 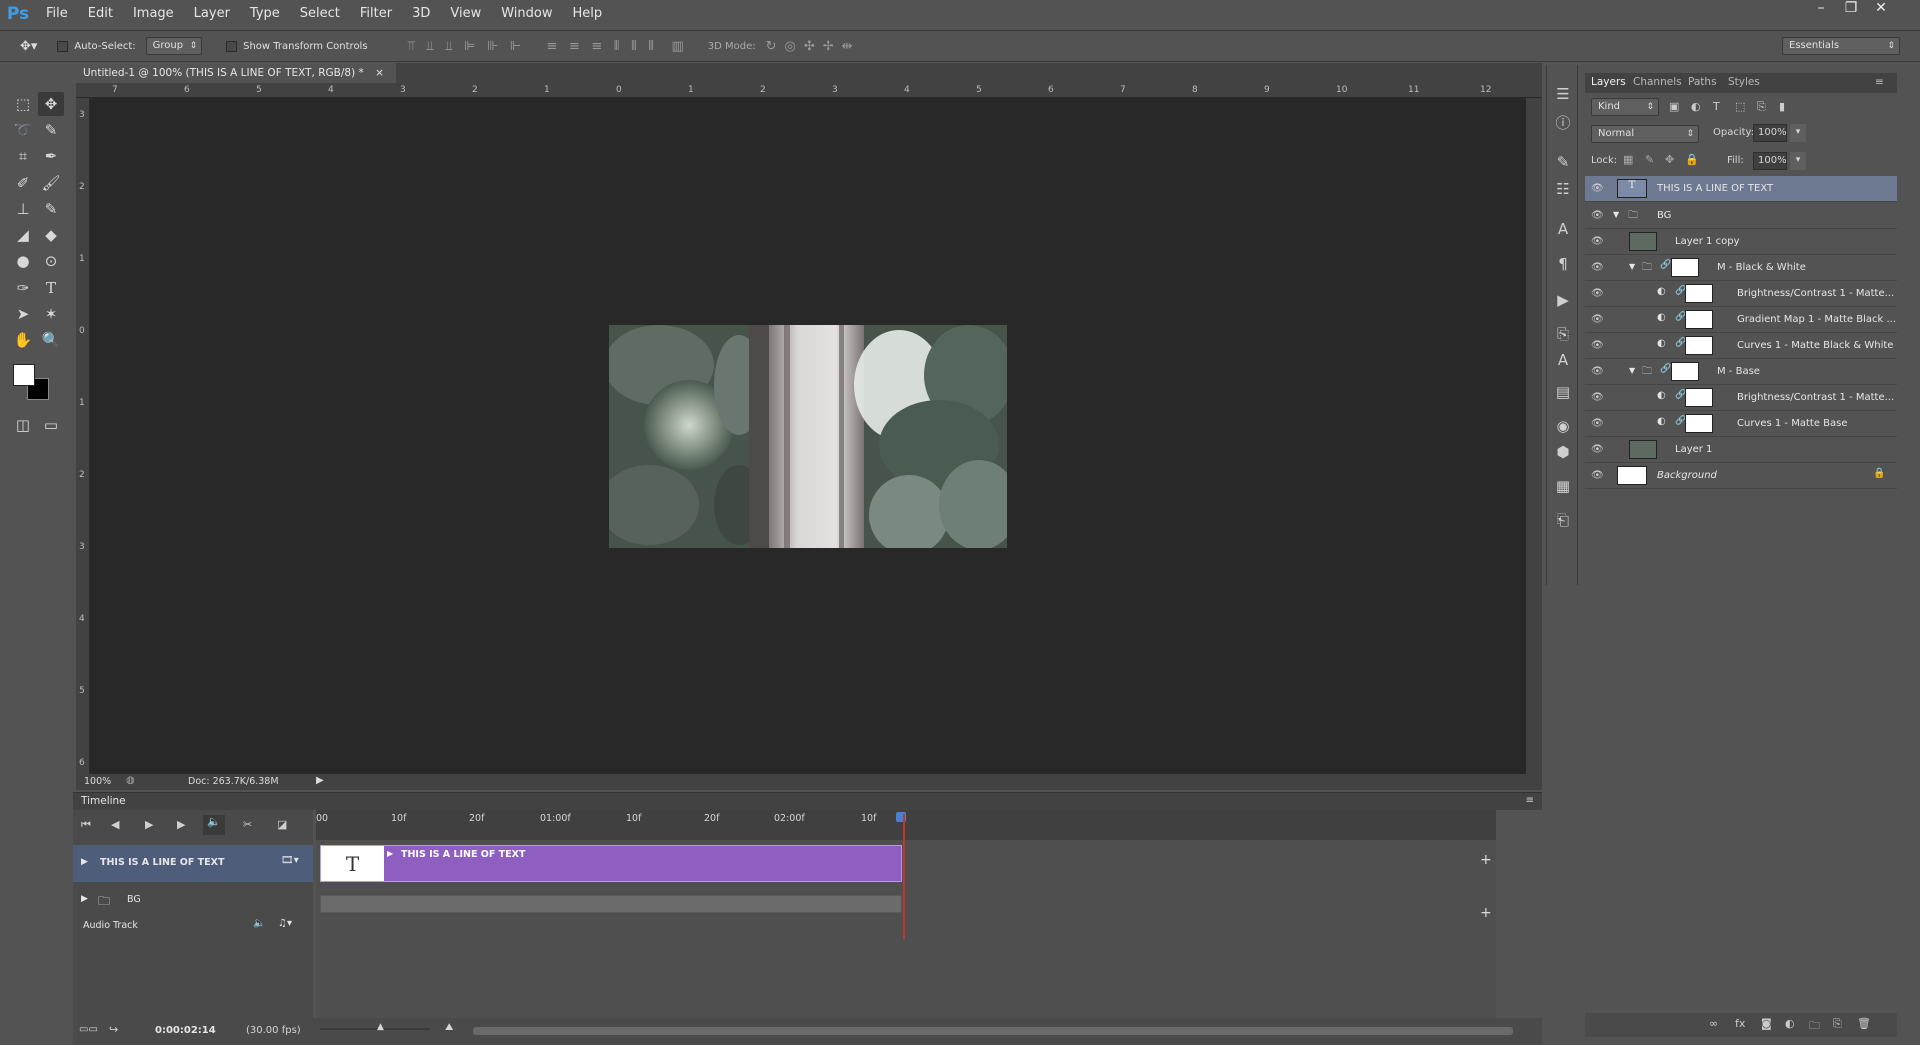 I want to click on distribute-vcenter-icon: ≡, so click(x=574, y=46).